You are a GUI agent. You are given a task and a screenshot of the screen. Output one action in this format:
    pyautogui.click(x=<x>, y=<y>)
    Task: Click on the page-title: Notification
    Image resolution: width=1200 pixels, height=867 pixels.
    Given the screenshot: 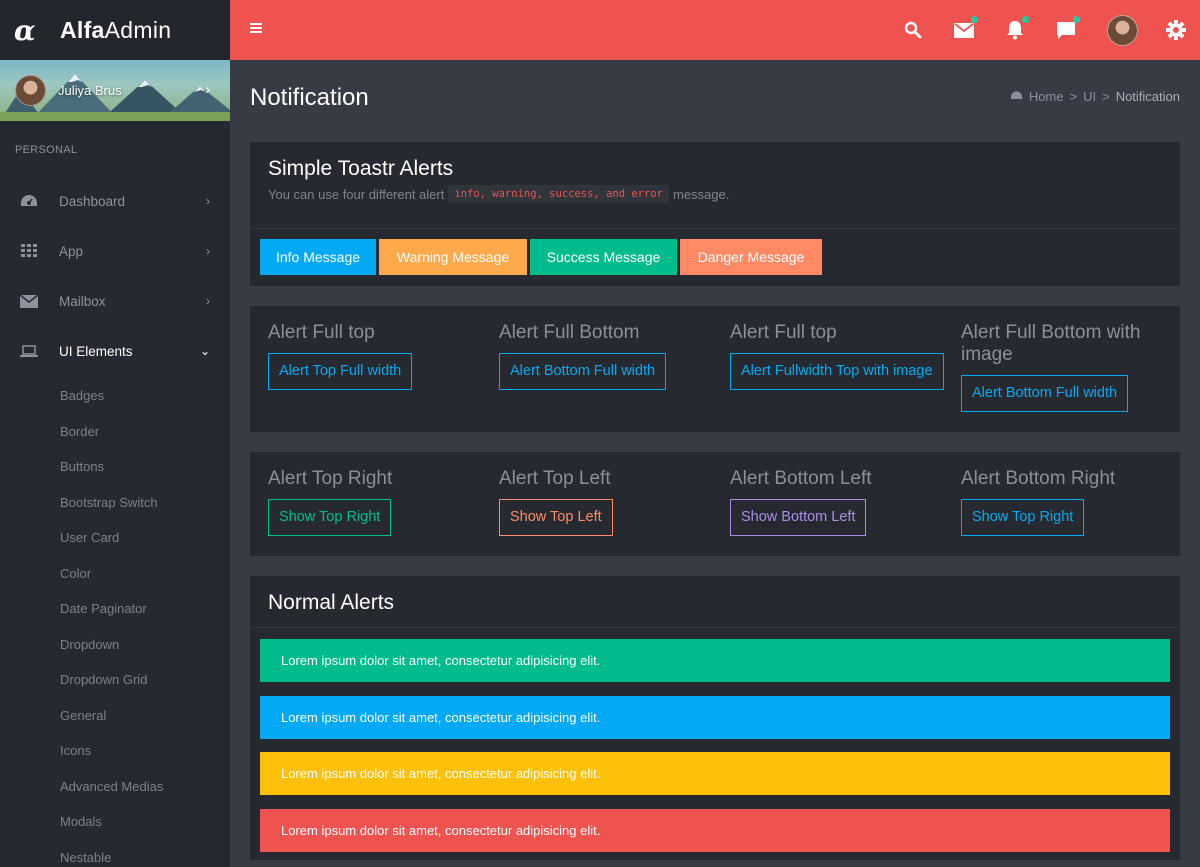 What is the action you would take?
    pyautogui.click(x=309, y=97)
    